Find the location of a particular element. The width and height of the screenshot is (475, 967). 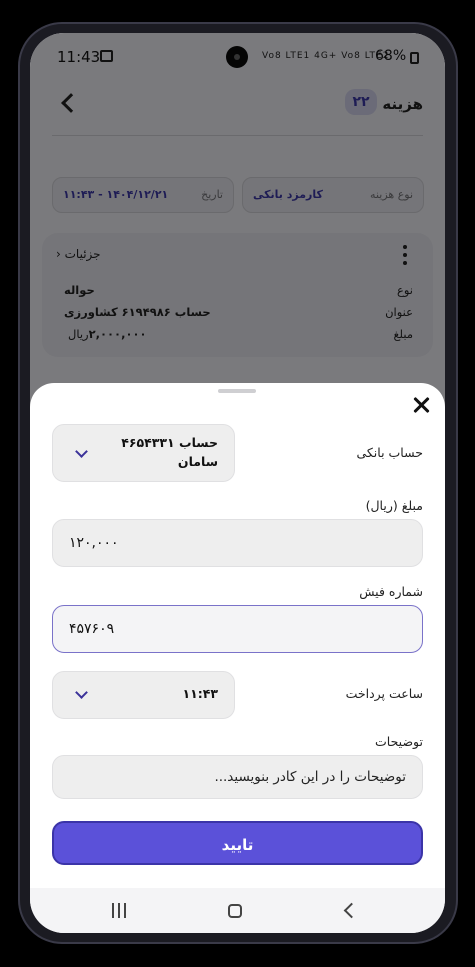

bank-account-dropdown: حساب ۴۶۵۴۳۳۱ سامان is located at coordinates (143, 453).